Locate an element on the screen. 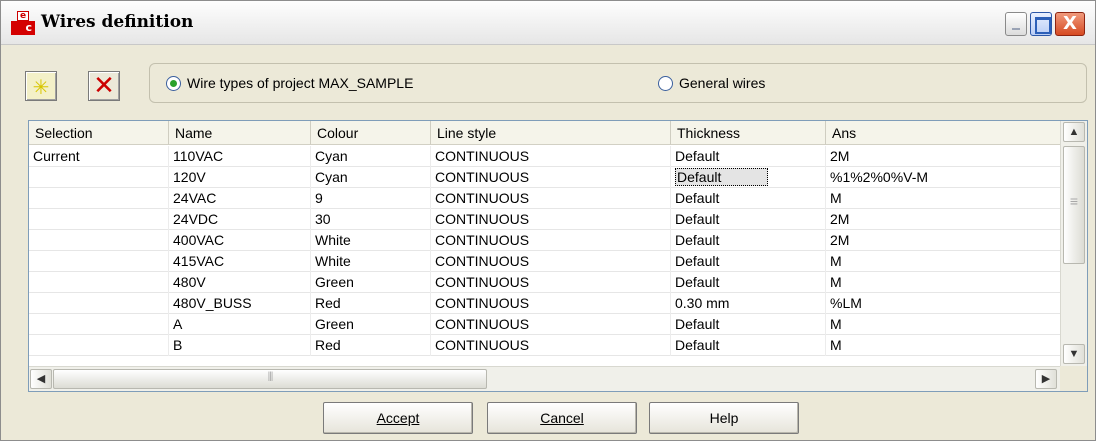 The width and height of the screenshot is (1096, 441). table-row: B Red CONTINUOUS Default M is located at coordinates (545, 345).